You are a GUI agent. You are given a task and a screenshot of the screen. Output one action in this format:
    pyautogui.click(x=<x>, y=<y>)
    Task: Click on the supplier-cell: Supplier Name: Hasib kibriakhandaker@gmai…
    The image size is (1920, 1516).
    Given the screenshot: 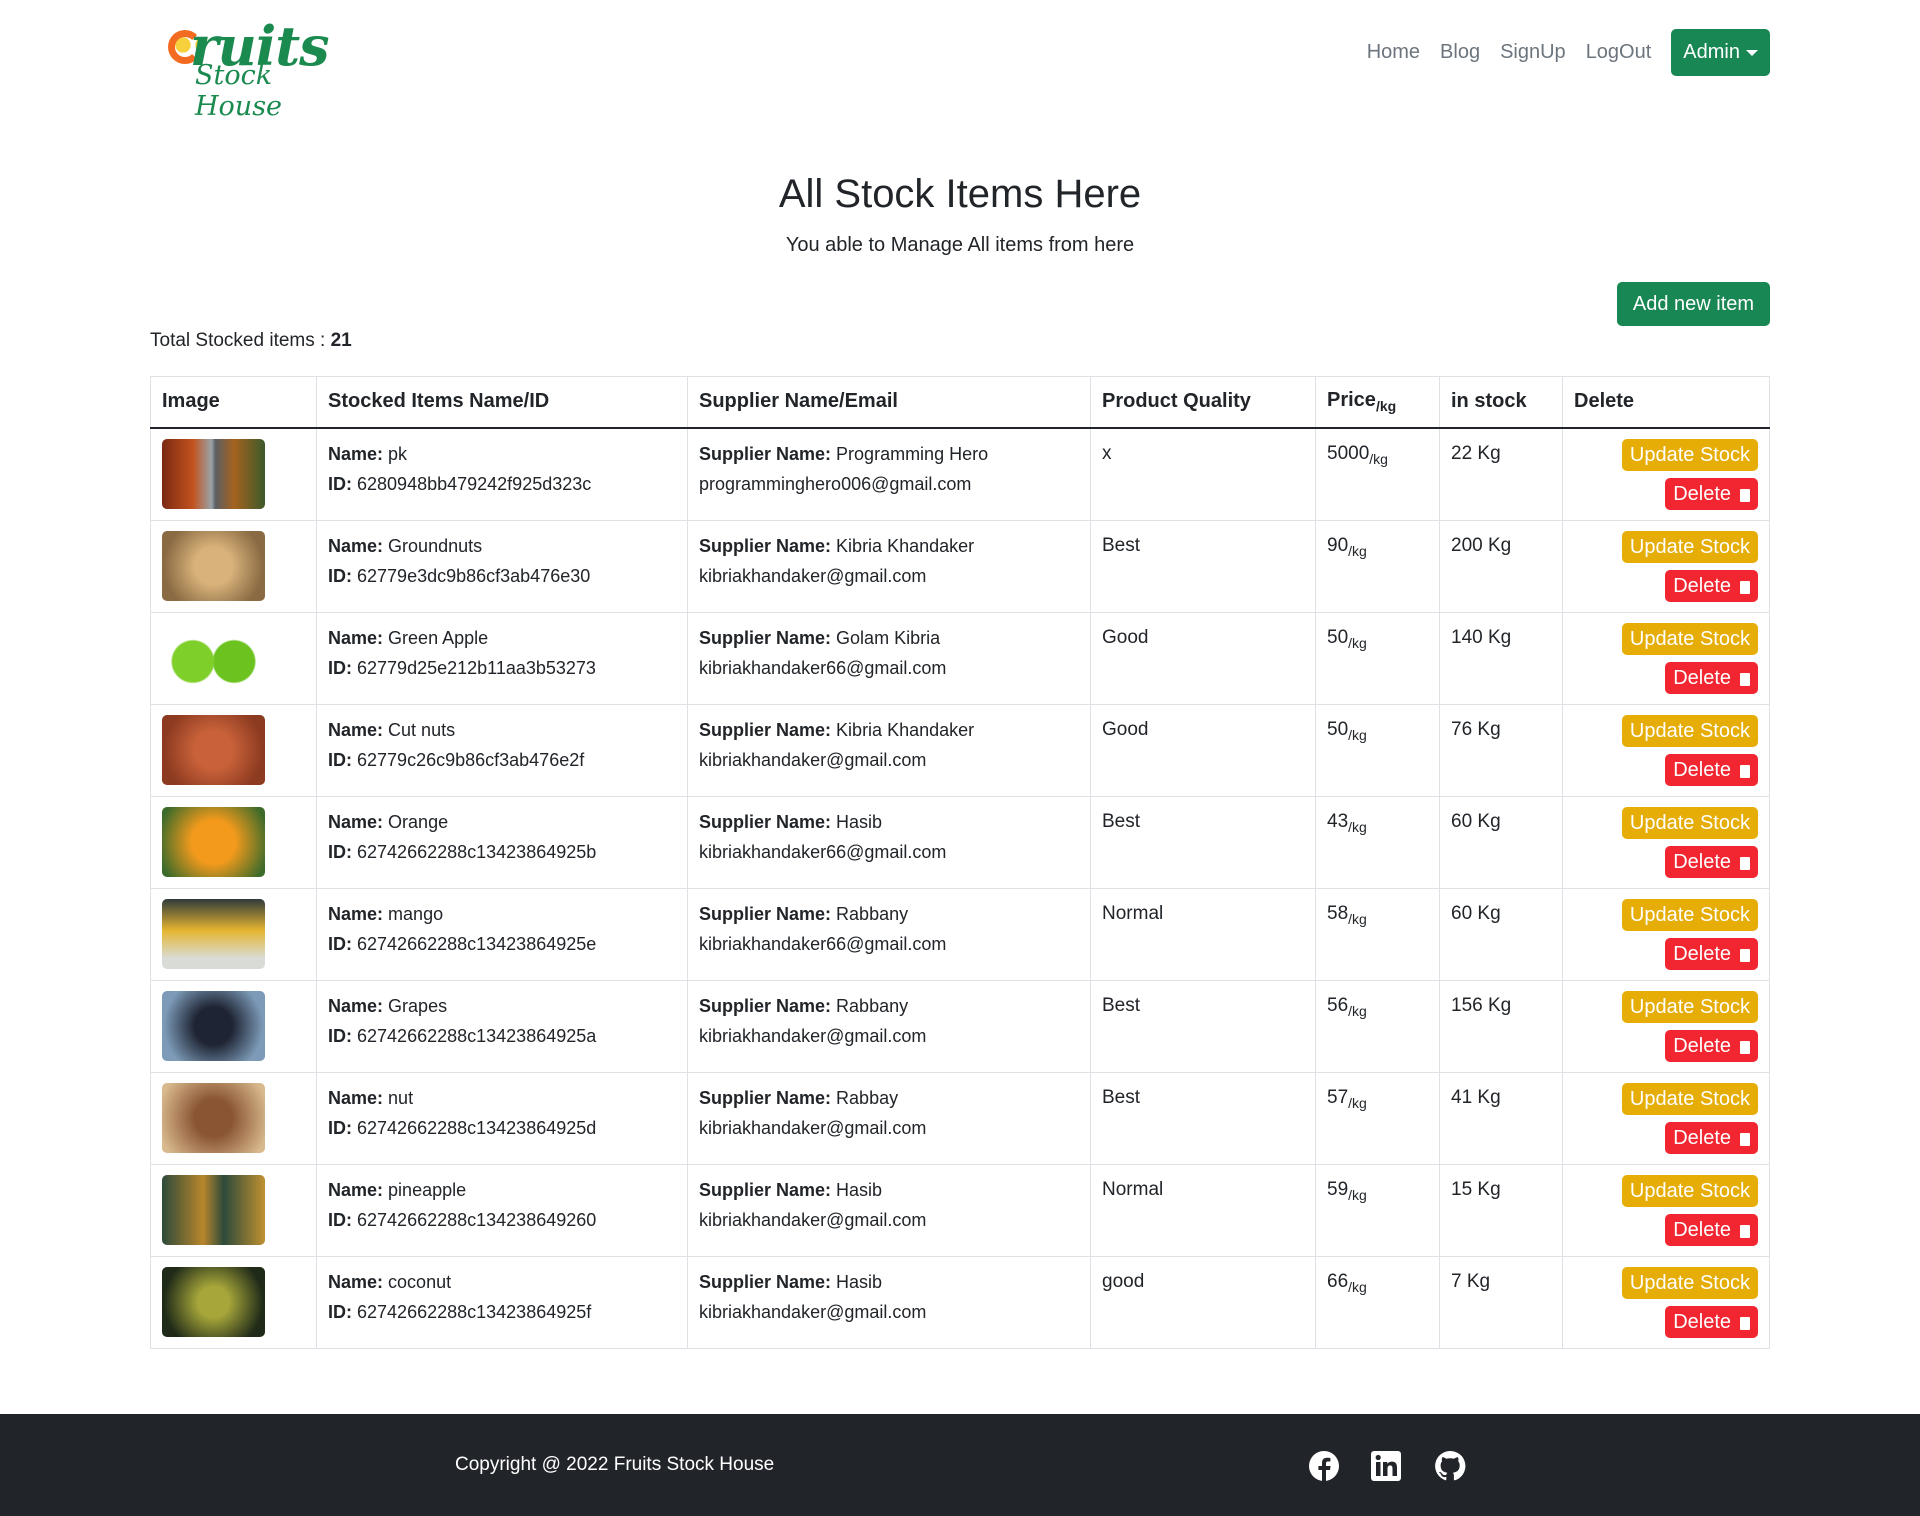 What is the action you would take?
    pyautogui.click(x=889, y=1302)
    